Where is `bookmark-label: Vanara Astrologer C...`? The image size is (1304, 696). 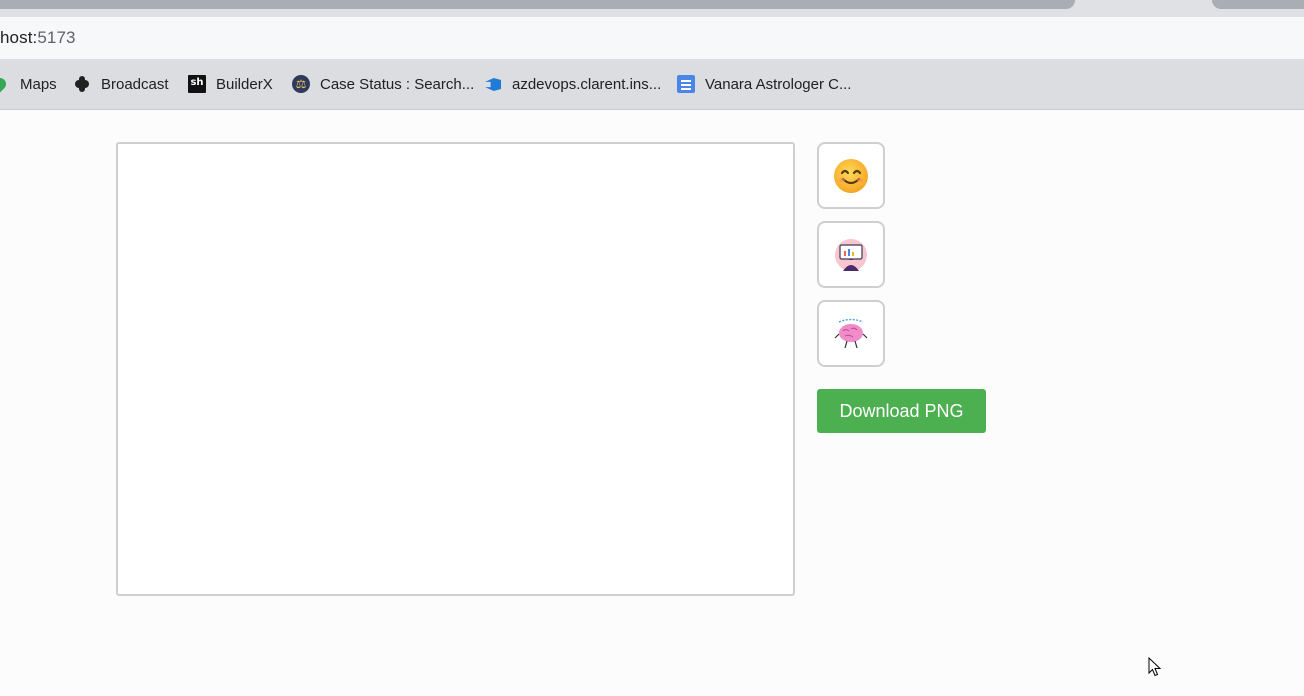
bookmark-label: Vanara Astrologer C... is located at coordinates (778, 84).